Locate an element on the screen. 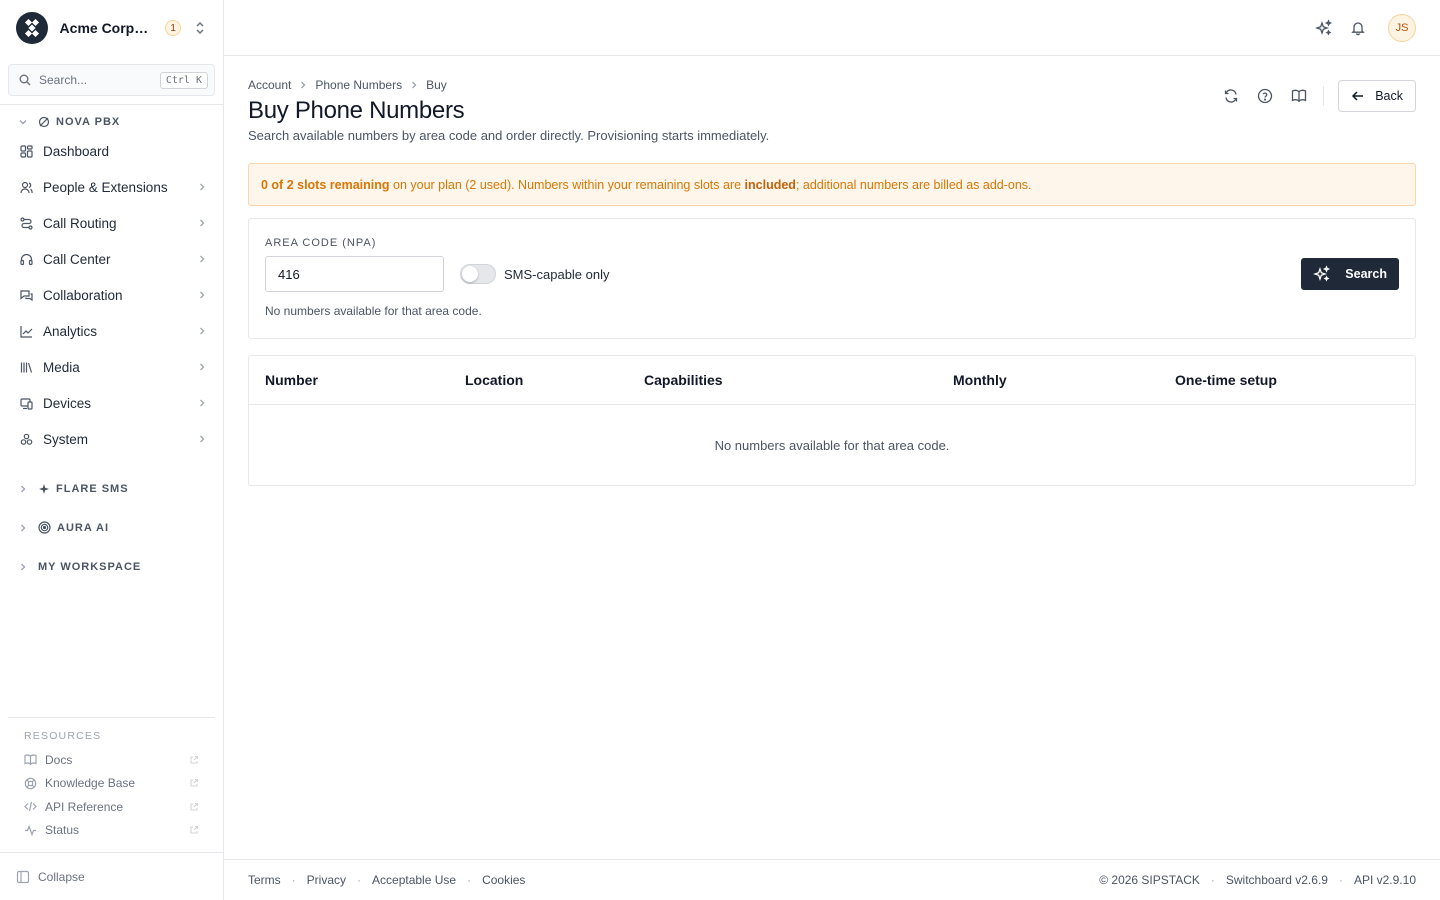  lifebuoy-icon is located at coordinates (30, 783).